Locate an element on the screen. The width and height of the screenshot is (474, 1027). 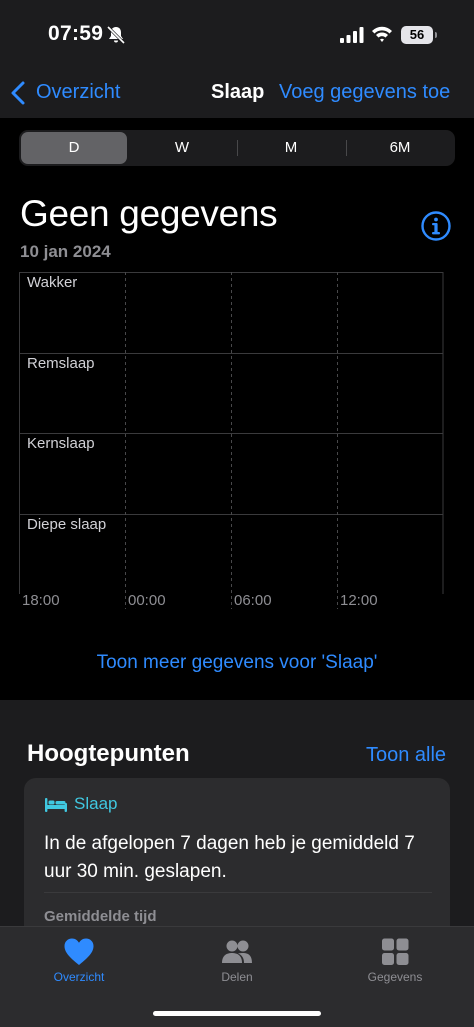
page-title: Slaap is located at coordinates (238, 92).